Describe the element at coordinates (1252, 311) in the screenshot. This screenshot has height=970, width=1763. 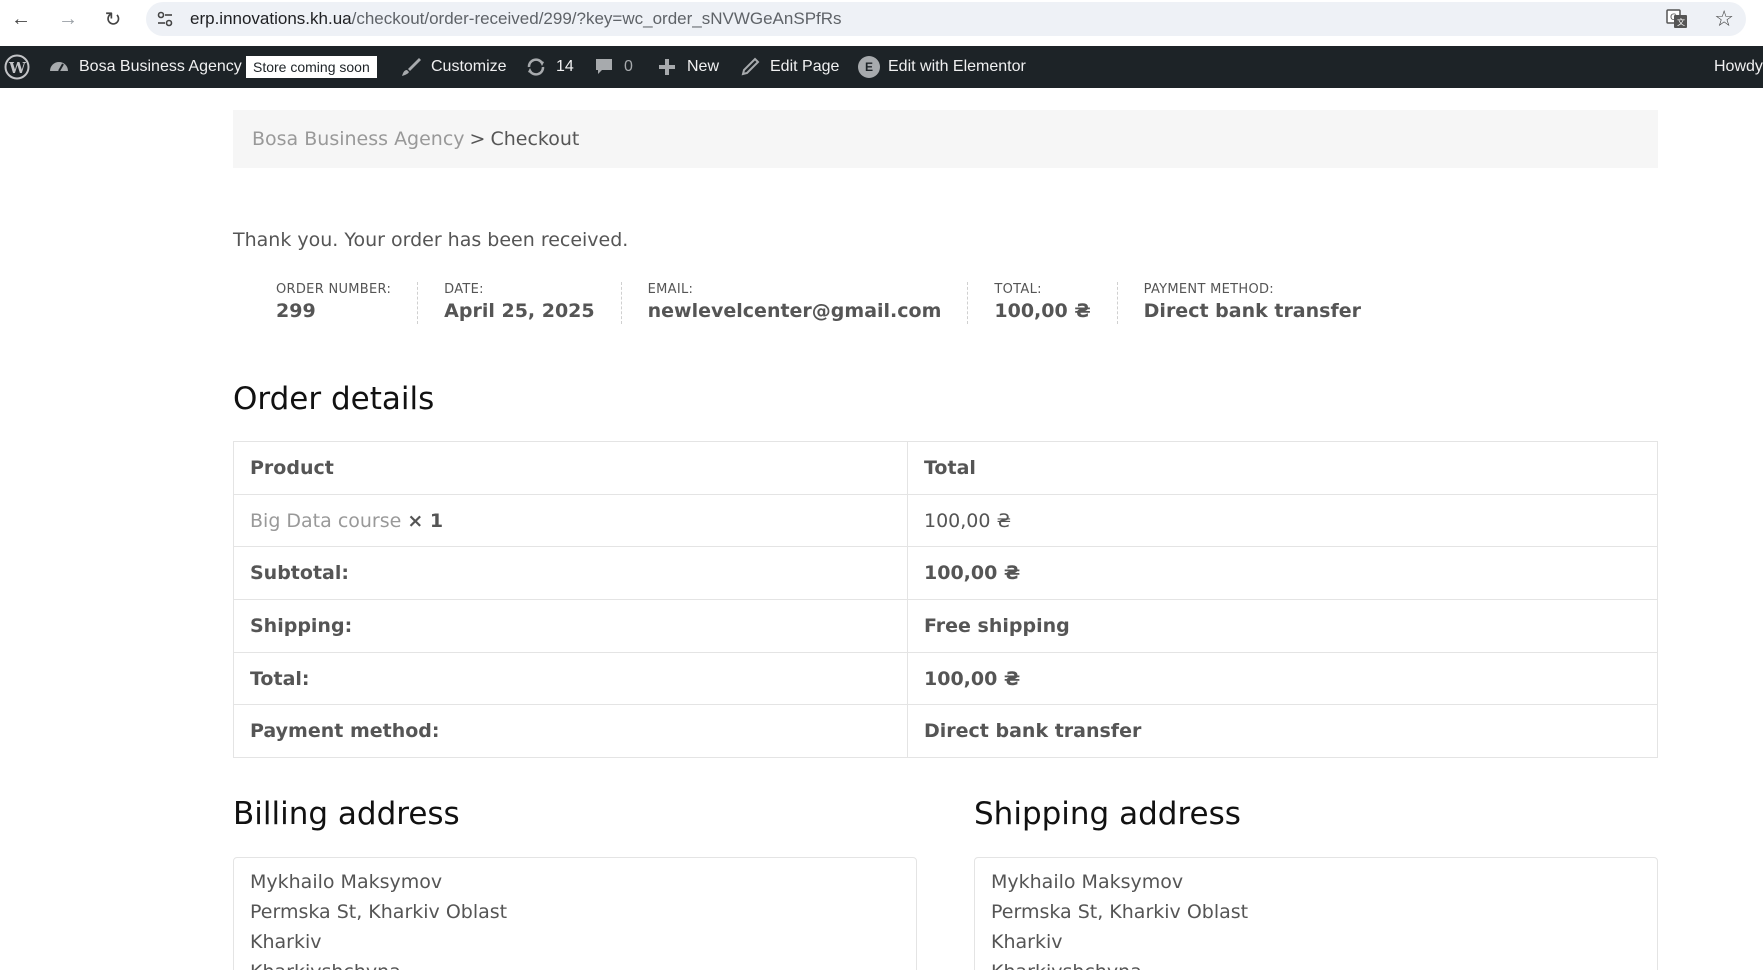
I see `overview-value: Direct bank transfer` at that location.